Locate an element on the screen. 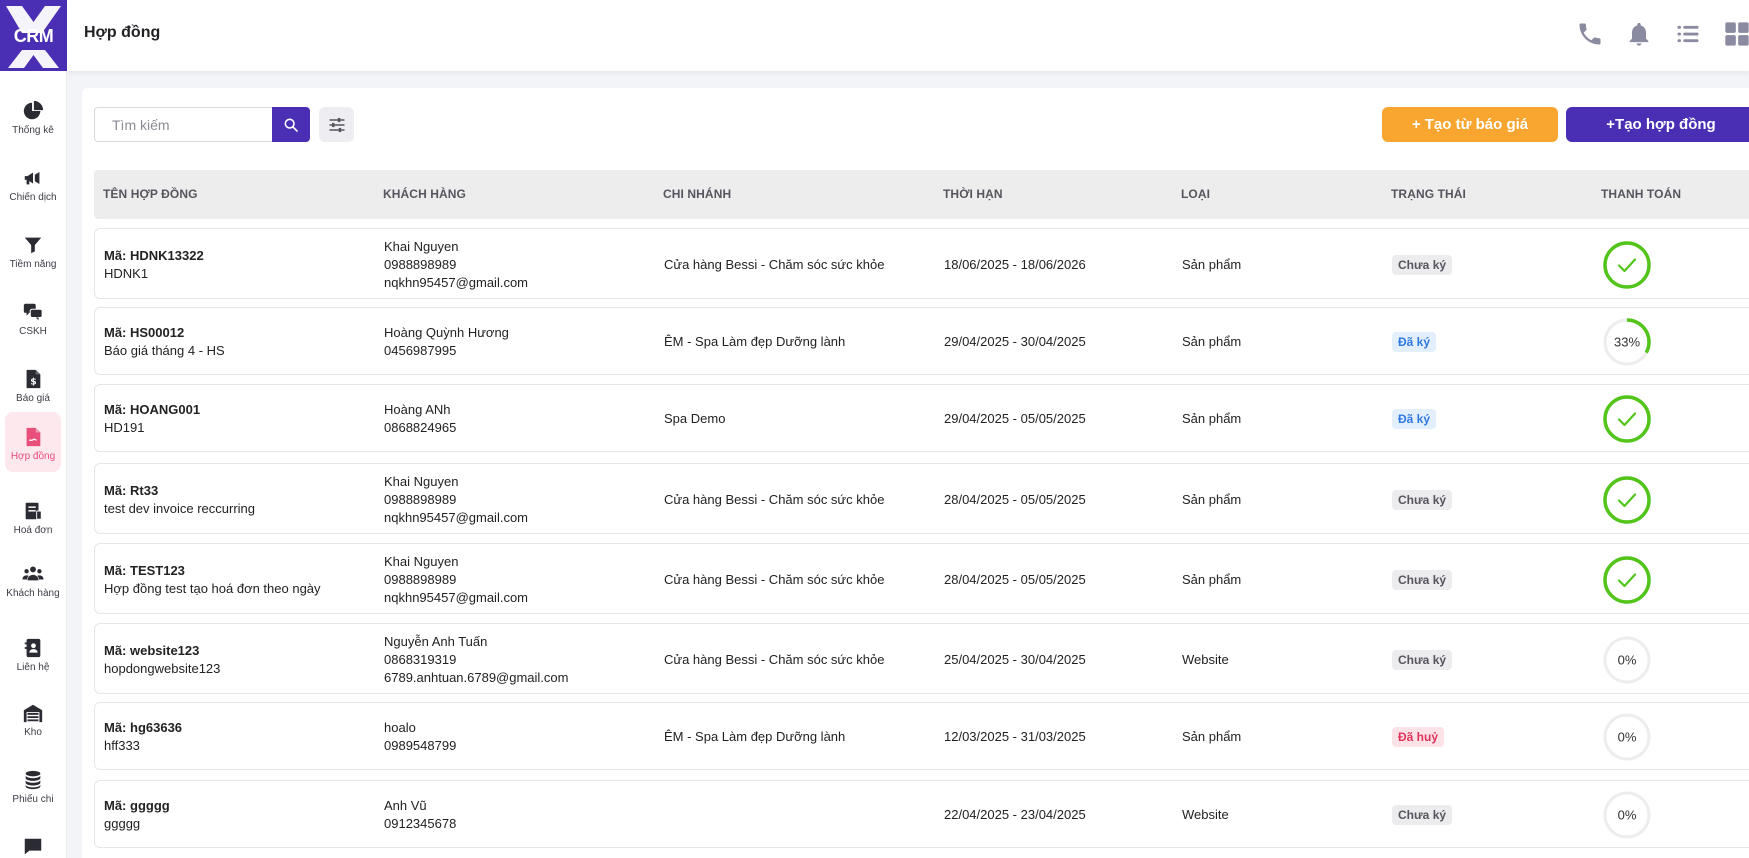 This screenshot has height=858, width=1749. customer-cell: hoalo 0989548799 is located at coordinates (519, 737).